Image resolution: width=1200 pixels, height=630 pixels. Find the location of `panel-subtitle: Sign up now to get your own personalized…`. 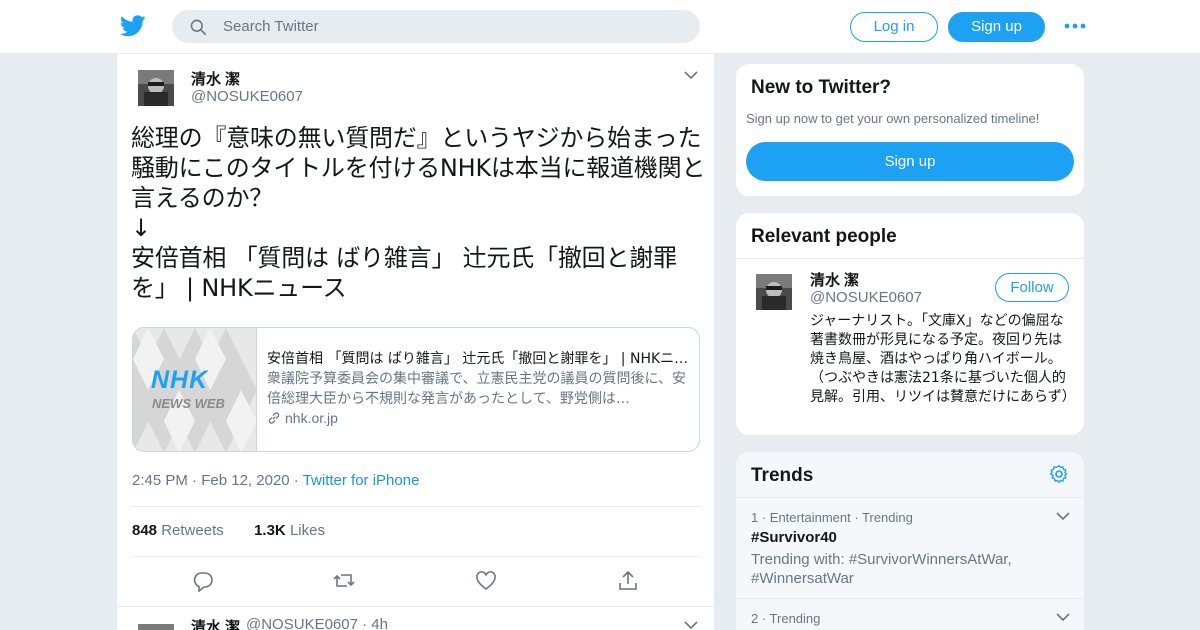

panel-subtitle: Sign up now to get your own personalized… is located at coordinates (893, 118).